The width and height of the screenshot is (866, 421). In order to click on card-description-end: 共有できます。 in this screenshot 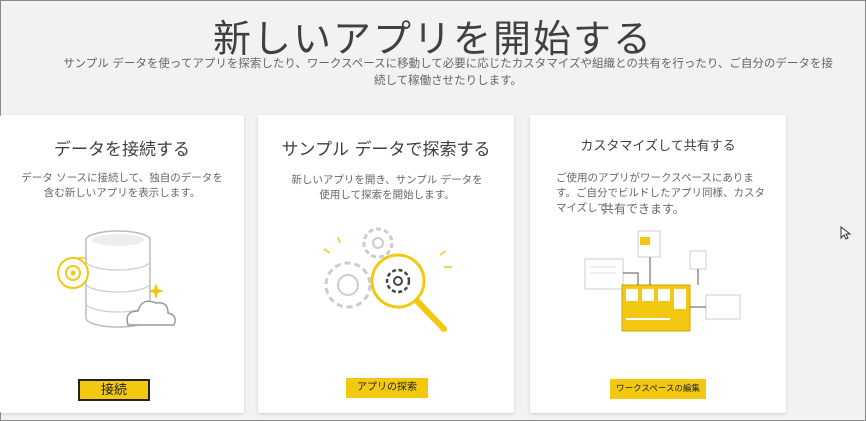, I will do `click(643, 209)`.